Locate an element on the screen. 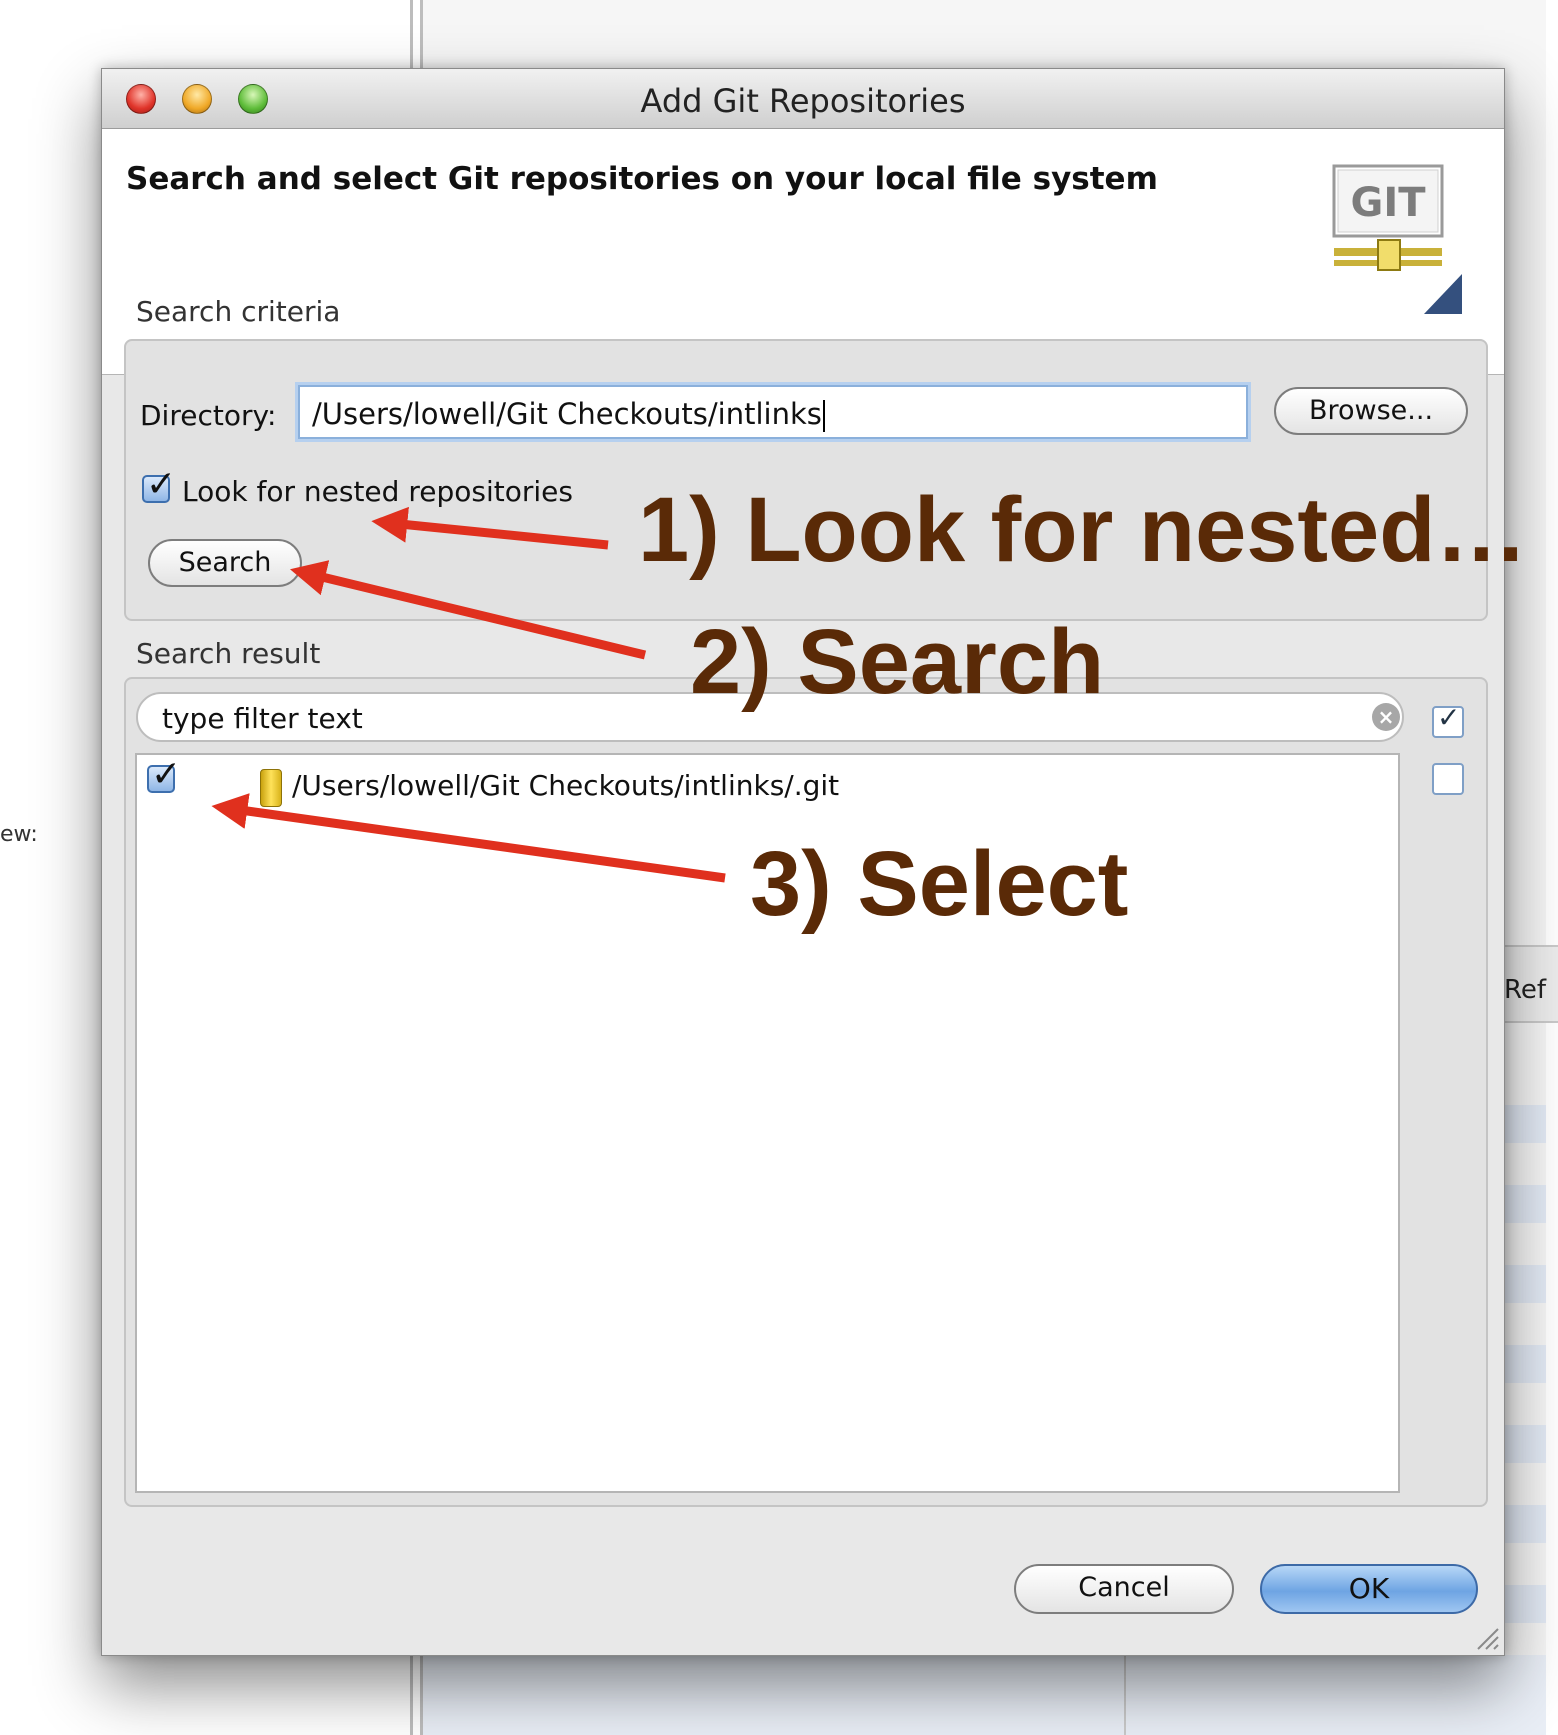 This screenshot has height=1735, width=1558. text-caret is located at coordinates (823, 416).